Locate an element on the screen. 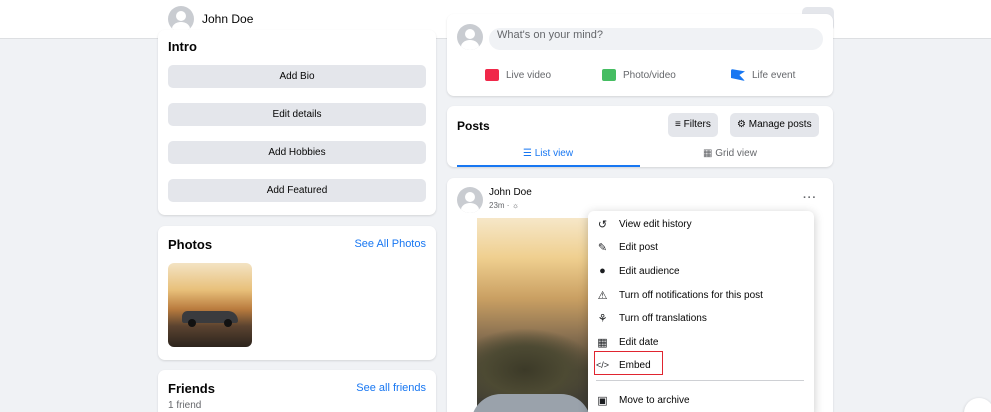  menu-item-move-to-archive: ▣ Move to archive is located at coordinates (643, 400).